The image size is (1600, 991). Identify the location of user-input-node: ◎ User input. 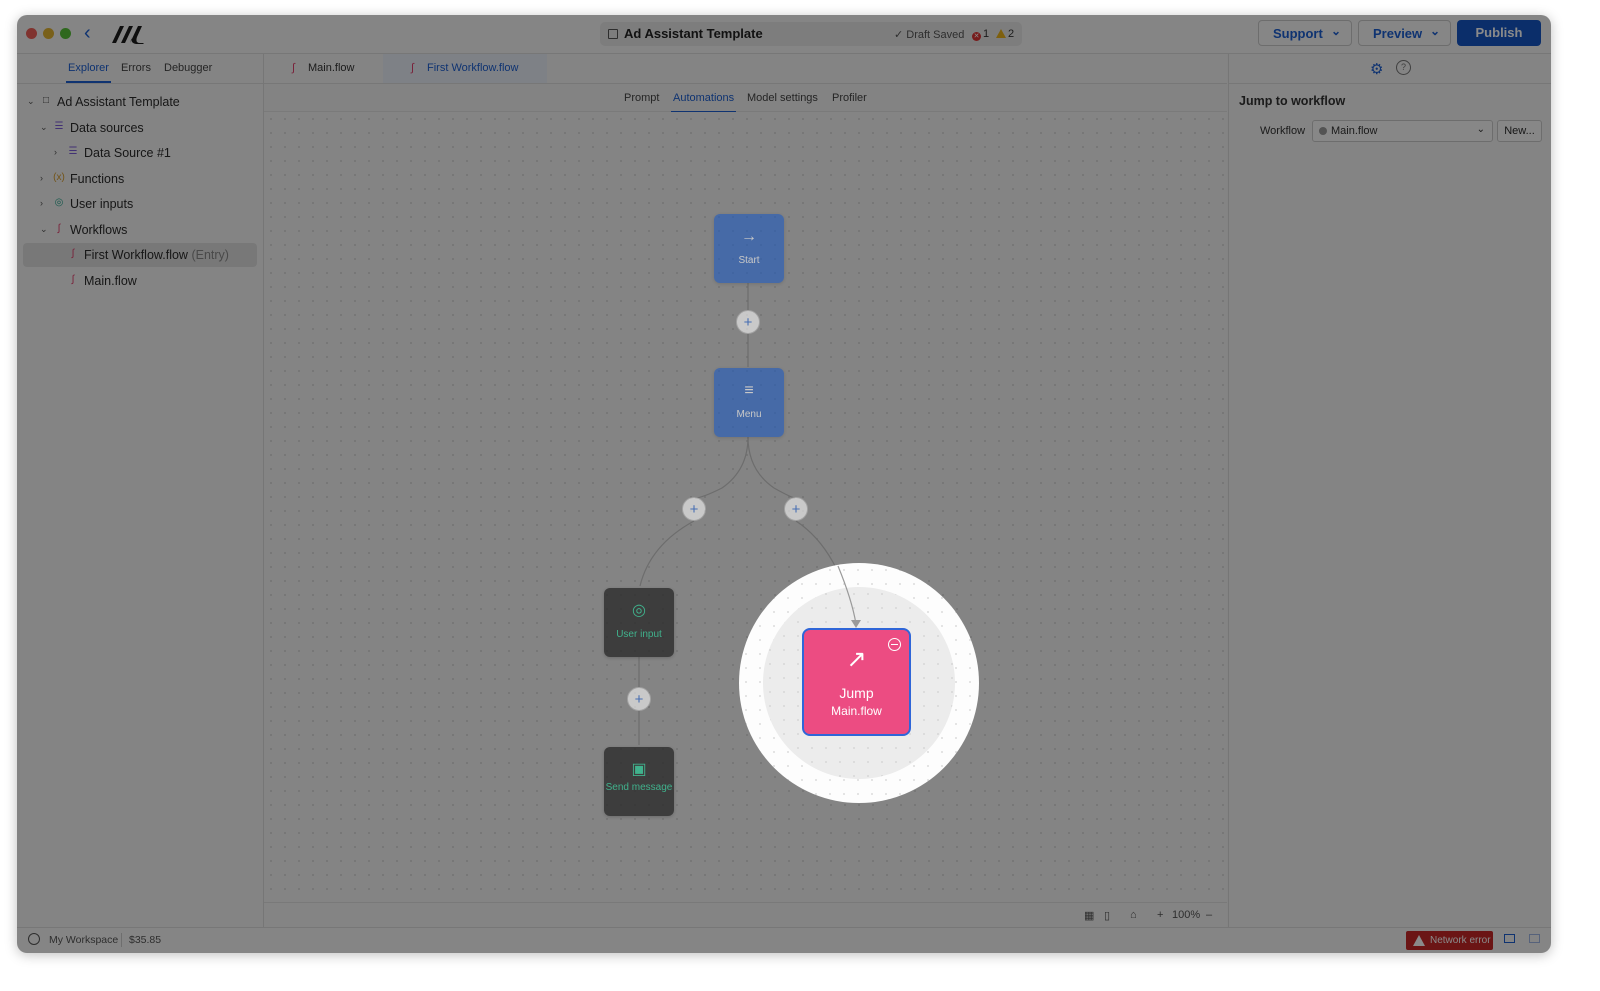
(639, 622).